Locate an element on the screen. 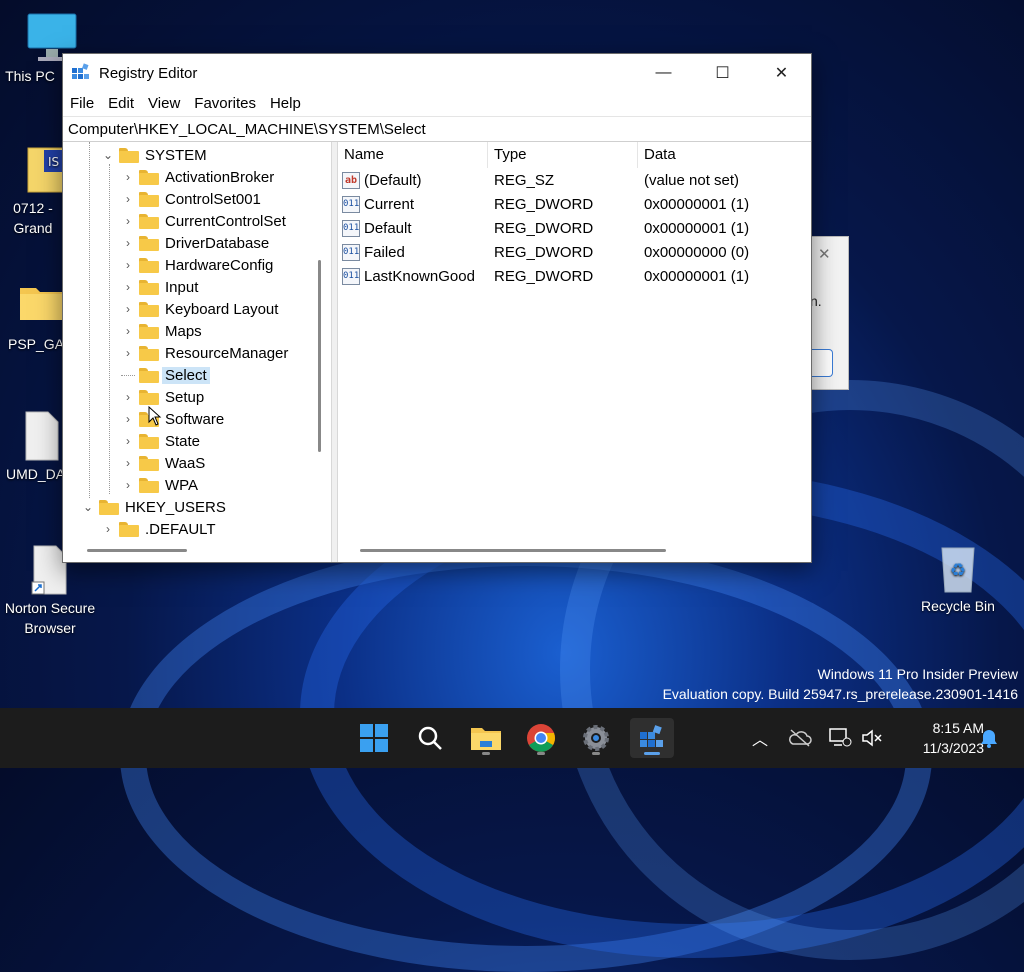 Image resolution: width=1024 pixels, height=972 pixels. taskbar-chrome is located at coordinates (541, 738).